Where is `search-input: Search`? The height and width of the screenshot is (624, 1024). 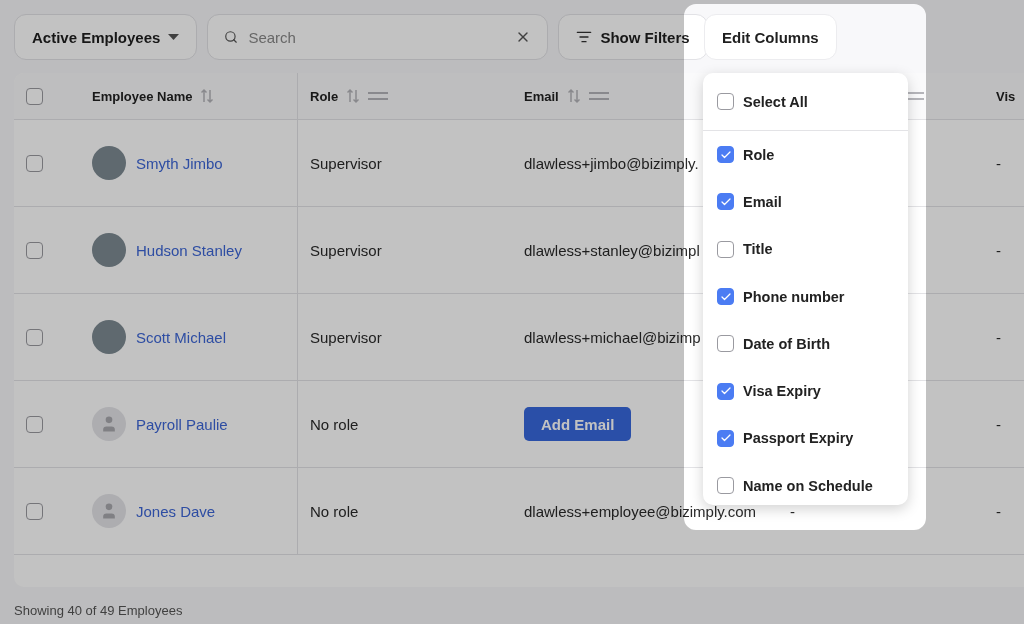 search-input: Search is located at coordinates (377, 37).